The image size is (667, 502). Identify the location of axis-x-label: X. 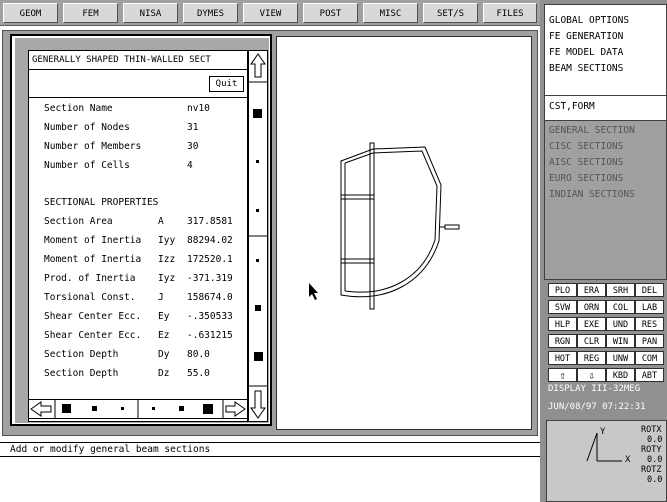
(628, 460).